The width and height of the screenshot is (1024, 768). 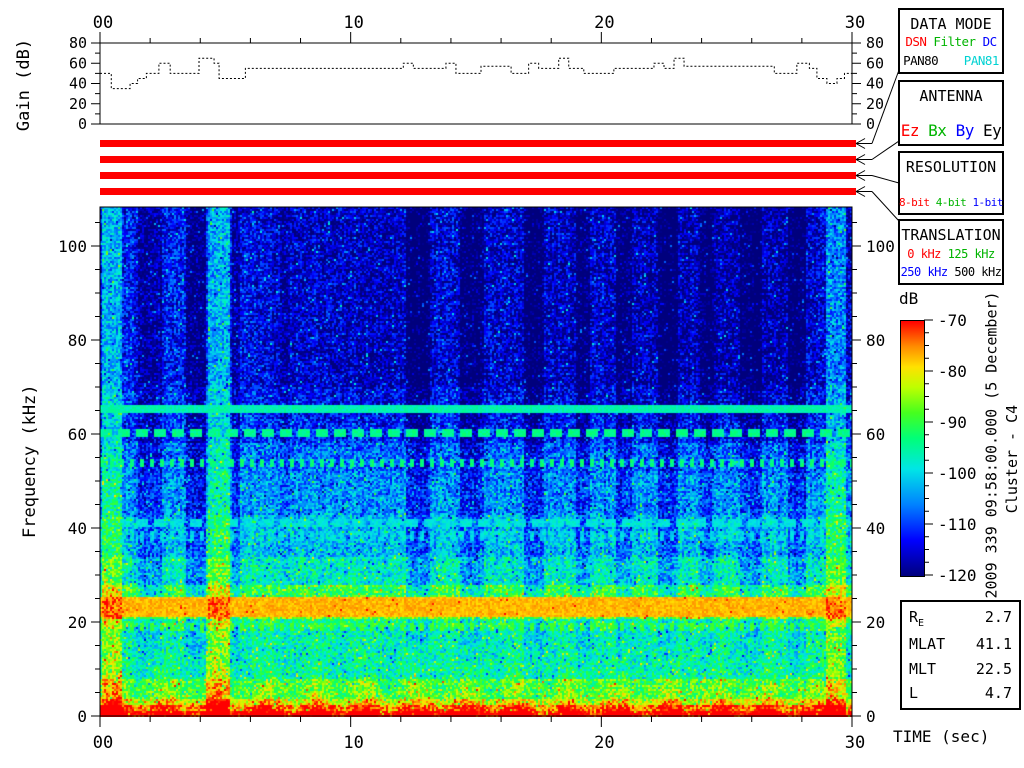 What do you see at coordinates (875, 528) in the screenshot?
I see `freq-tick-label-right: 40` at bounding box center [875, 528].